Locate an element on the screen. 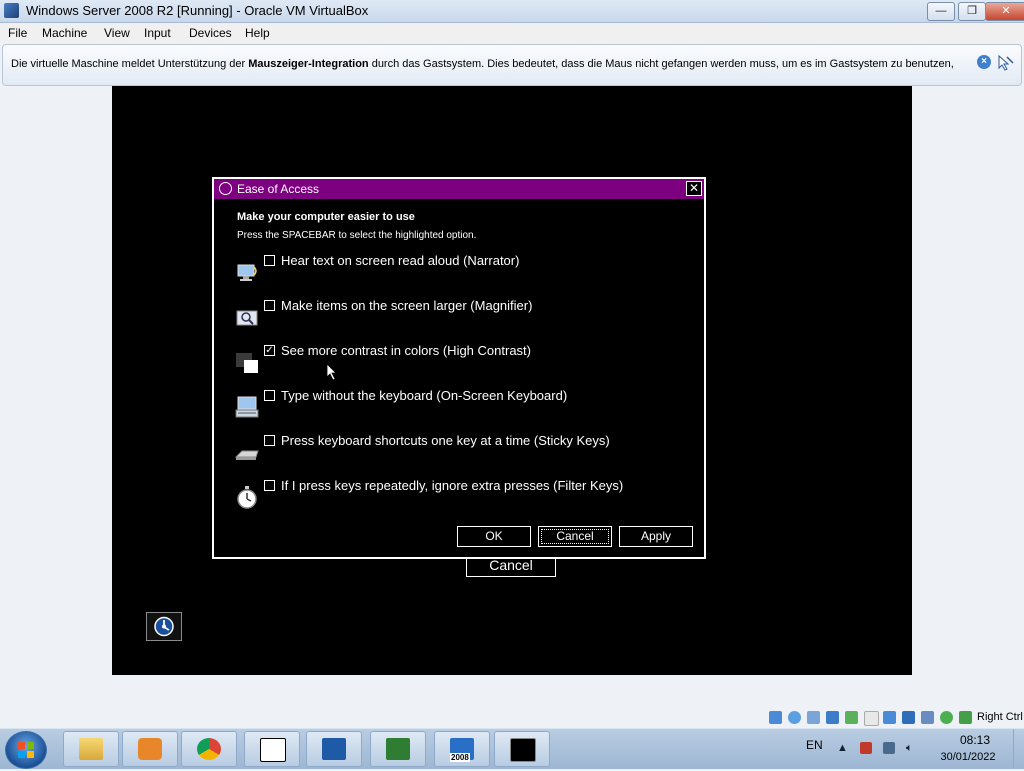 This screenshot has height=771, width=1024. taskbar-7zip is located at coordinates (272, 749).